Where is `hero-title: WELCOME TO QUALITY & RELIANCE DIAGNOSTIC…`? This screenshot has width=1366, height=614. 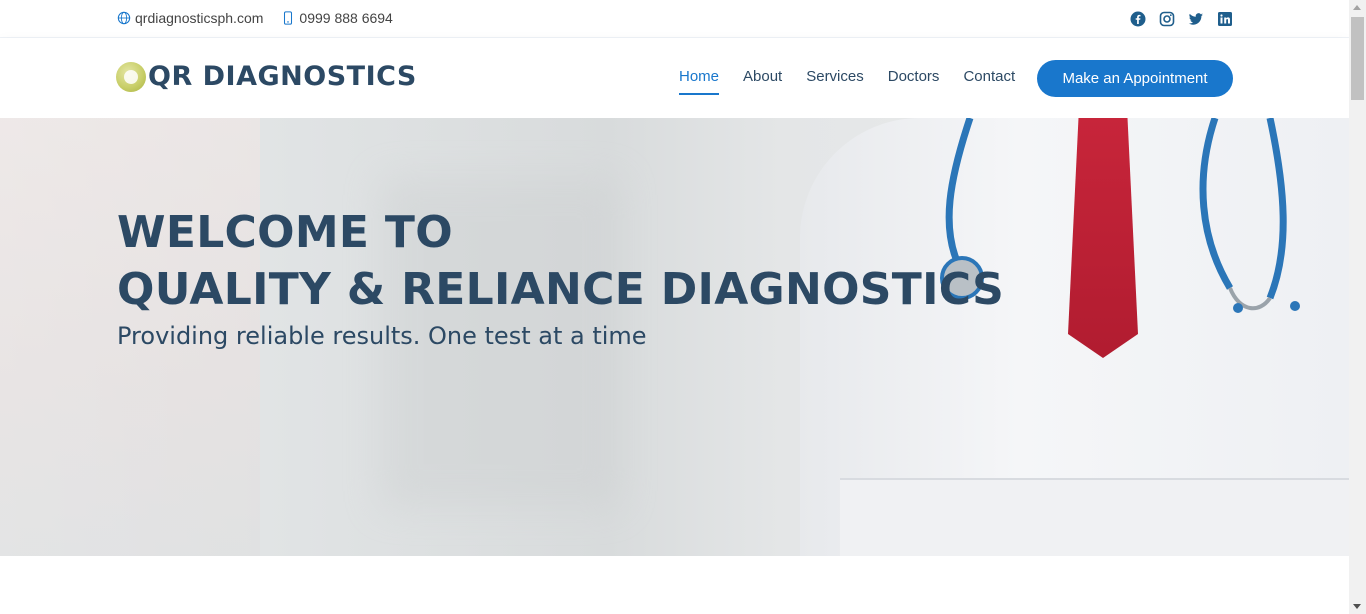
hero-title: WELCOME TO QUALITY & RELIANCE DIAGNOSTIC… is located at coordinates (560, 261).